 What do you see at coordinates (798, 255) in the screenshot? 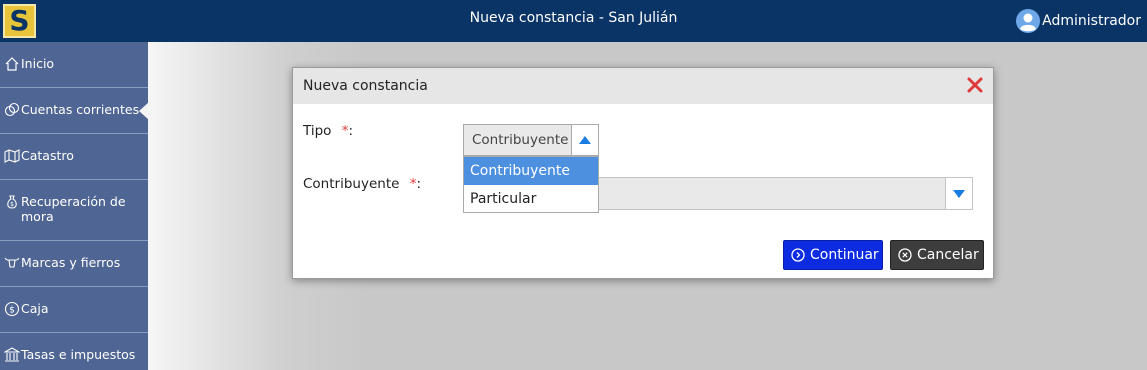
I see `chevron-right-circle-icon` at bounding box center [798, 255].